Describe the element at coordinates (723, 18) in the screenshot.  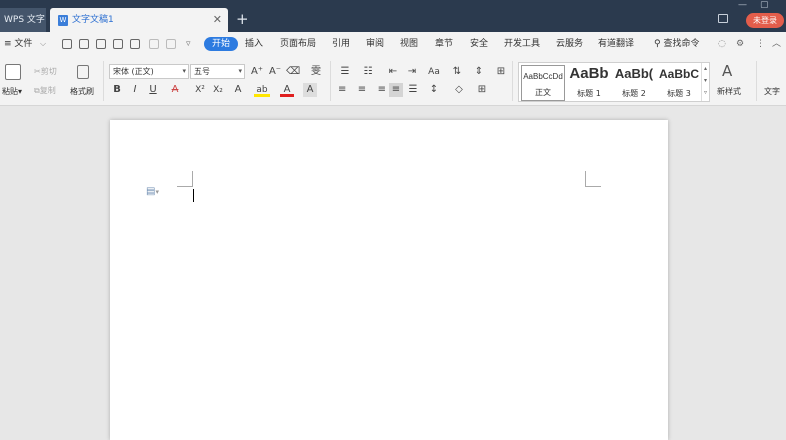
I see `window-split-icon` at that location.